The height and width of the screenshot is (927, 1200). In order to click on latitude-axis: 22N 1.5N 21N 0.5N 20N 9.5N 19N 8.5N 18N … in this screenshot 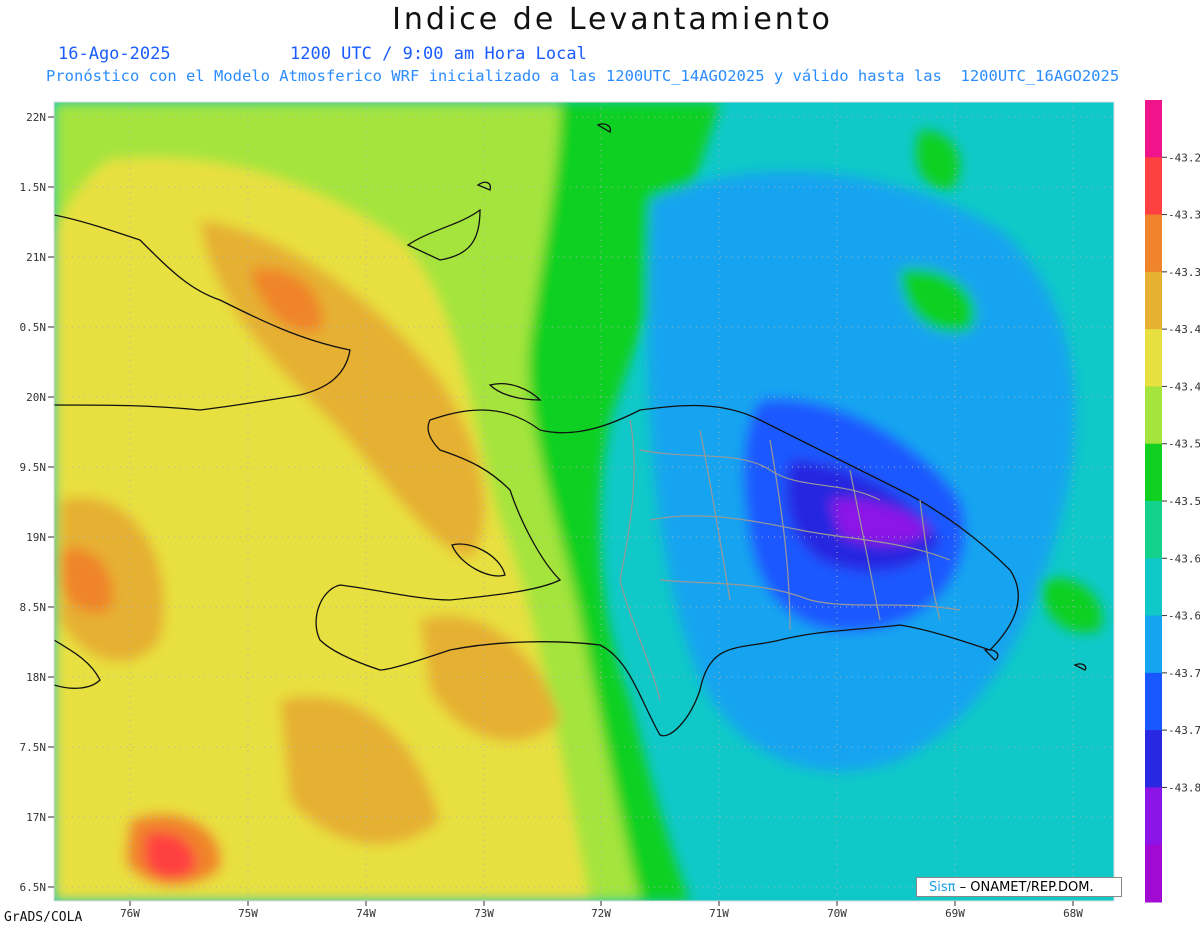, I will do `click(37, 502)`.